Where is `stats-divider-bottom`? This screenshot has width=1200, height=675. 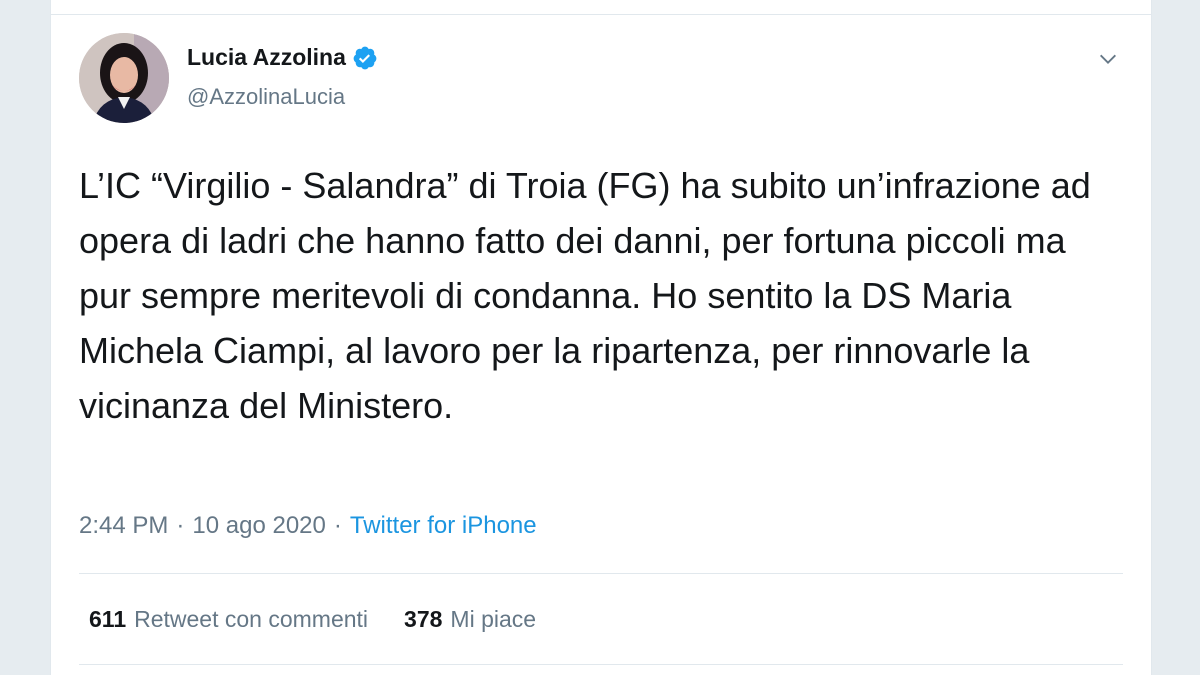 stats-divider-bottom is located at coordinates (601, 664).